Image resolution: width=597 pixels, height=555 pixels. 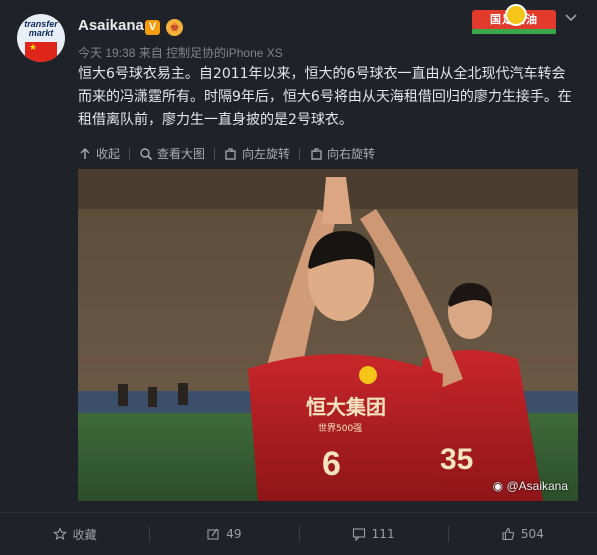 What do you see at coordinates (150, 53) in the screenshot?
I see `post-from-label: 来自` at bounding box center [150, 53].